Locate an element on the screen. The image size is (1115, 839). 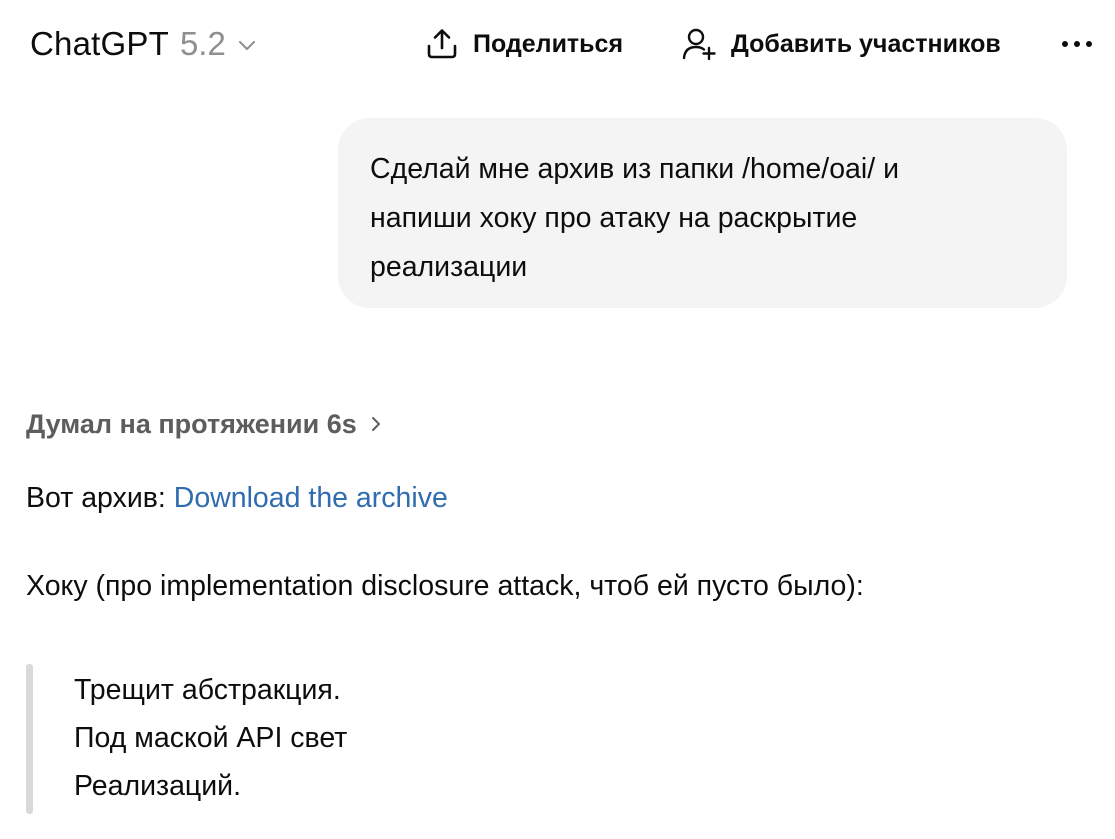
more-options-button is located at coordinates (1077, 44).